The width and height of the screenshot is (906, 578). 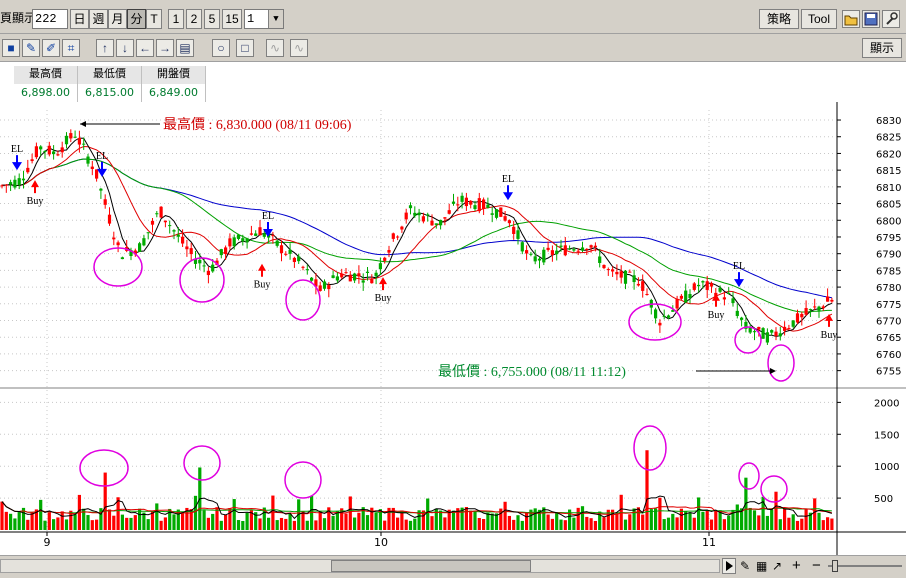 I want to click on strategy-button: 策略, so click(x=779, y=19).